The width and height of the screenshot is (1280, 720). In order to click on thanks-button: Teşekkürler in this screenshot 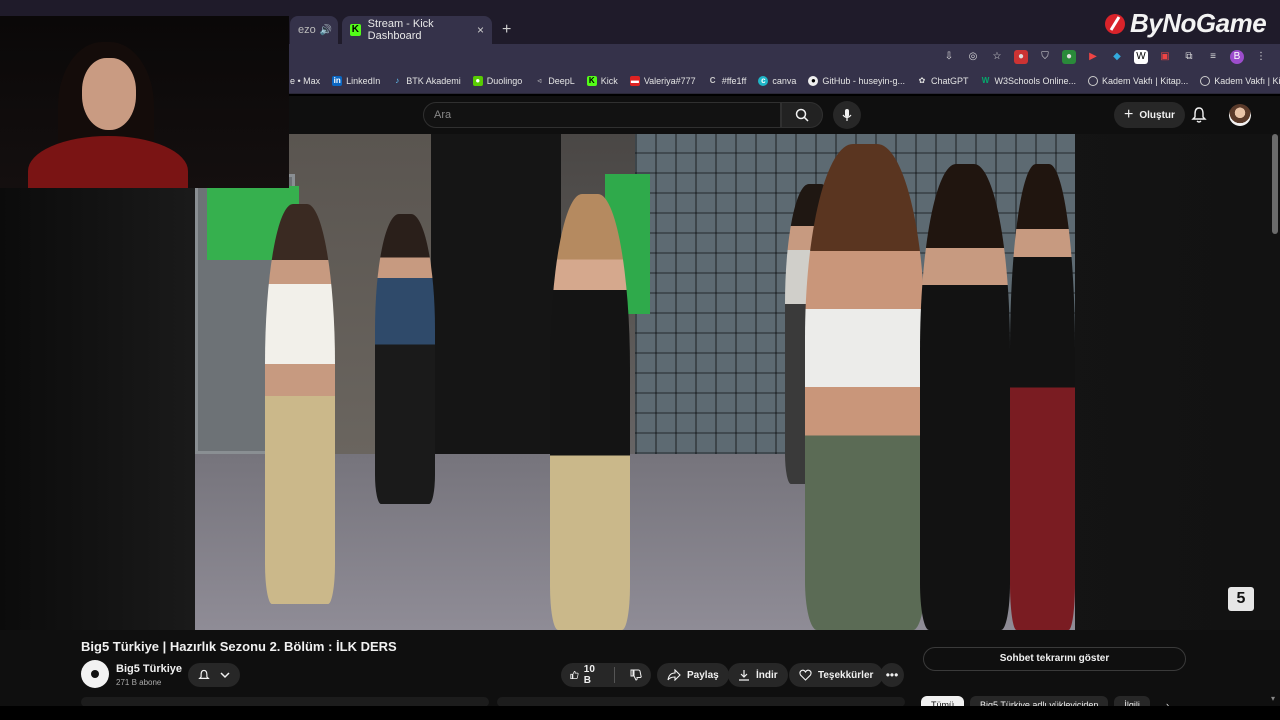, I will do `click(836, 675)`.